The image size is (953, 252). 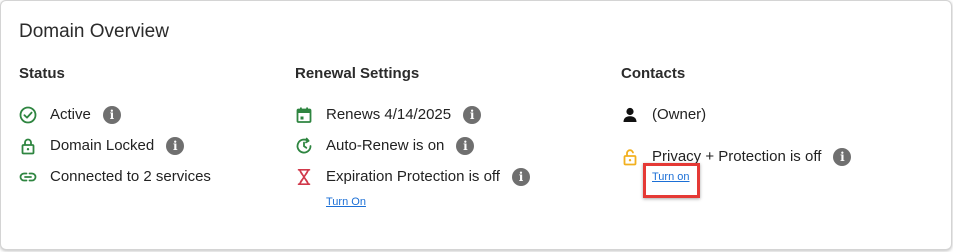 I want to click on status-heading: Status, so click(x=42, y=73).